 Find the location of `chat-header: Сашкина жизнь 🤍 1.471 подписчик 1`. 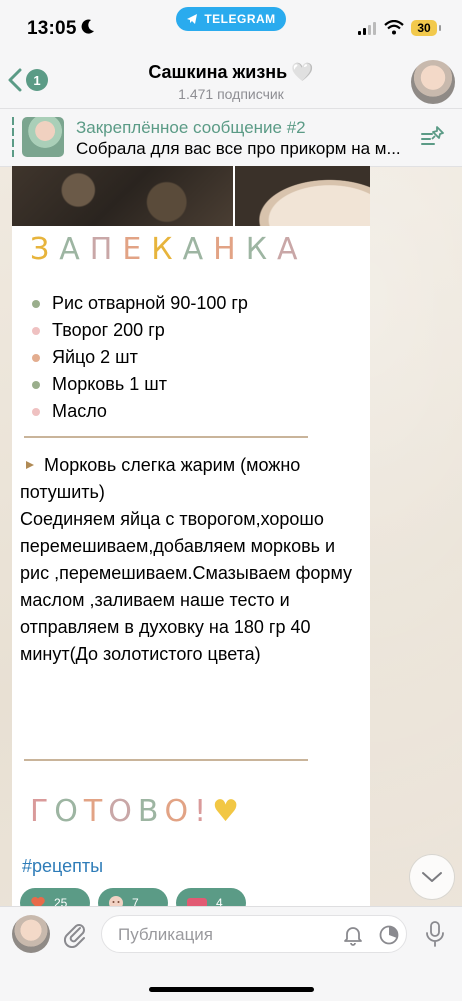

chat-header: Сашкина жизнь 🤍 1.471 подписчик 1 is located at coordinates (231, 82).